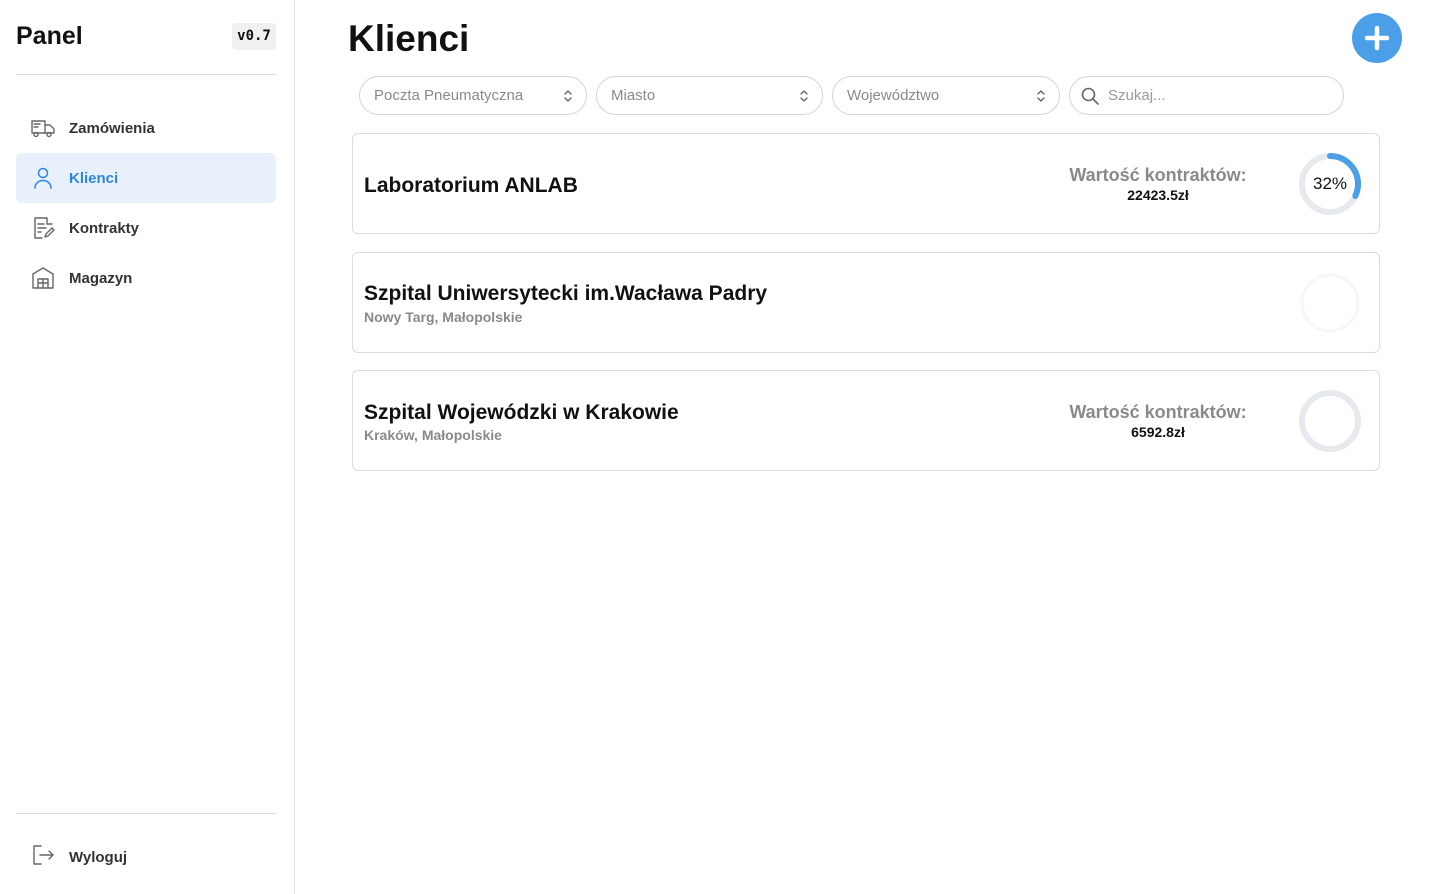 This screenshot has height=894, width=1434. I want to click on filter-poczta-pneumatyczna: Poczta Pneumatyczna, so click(473, 95).